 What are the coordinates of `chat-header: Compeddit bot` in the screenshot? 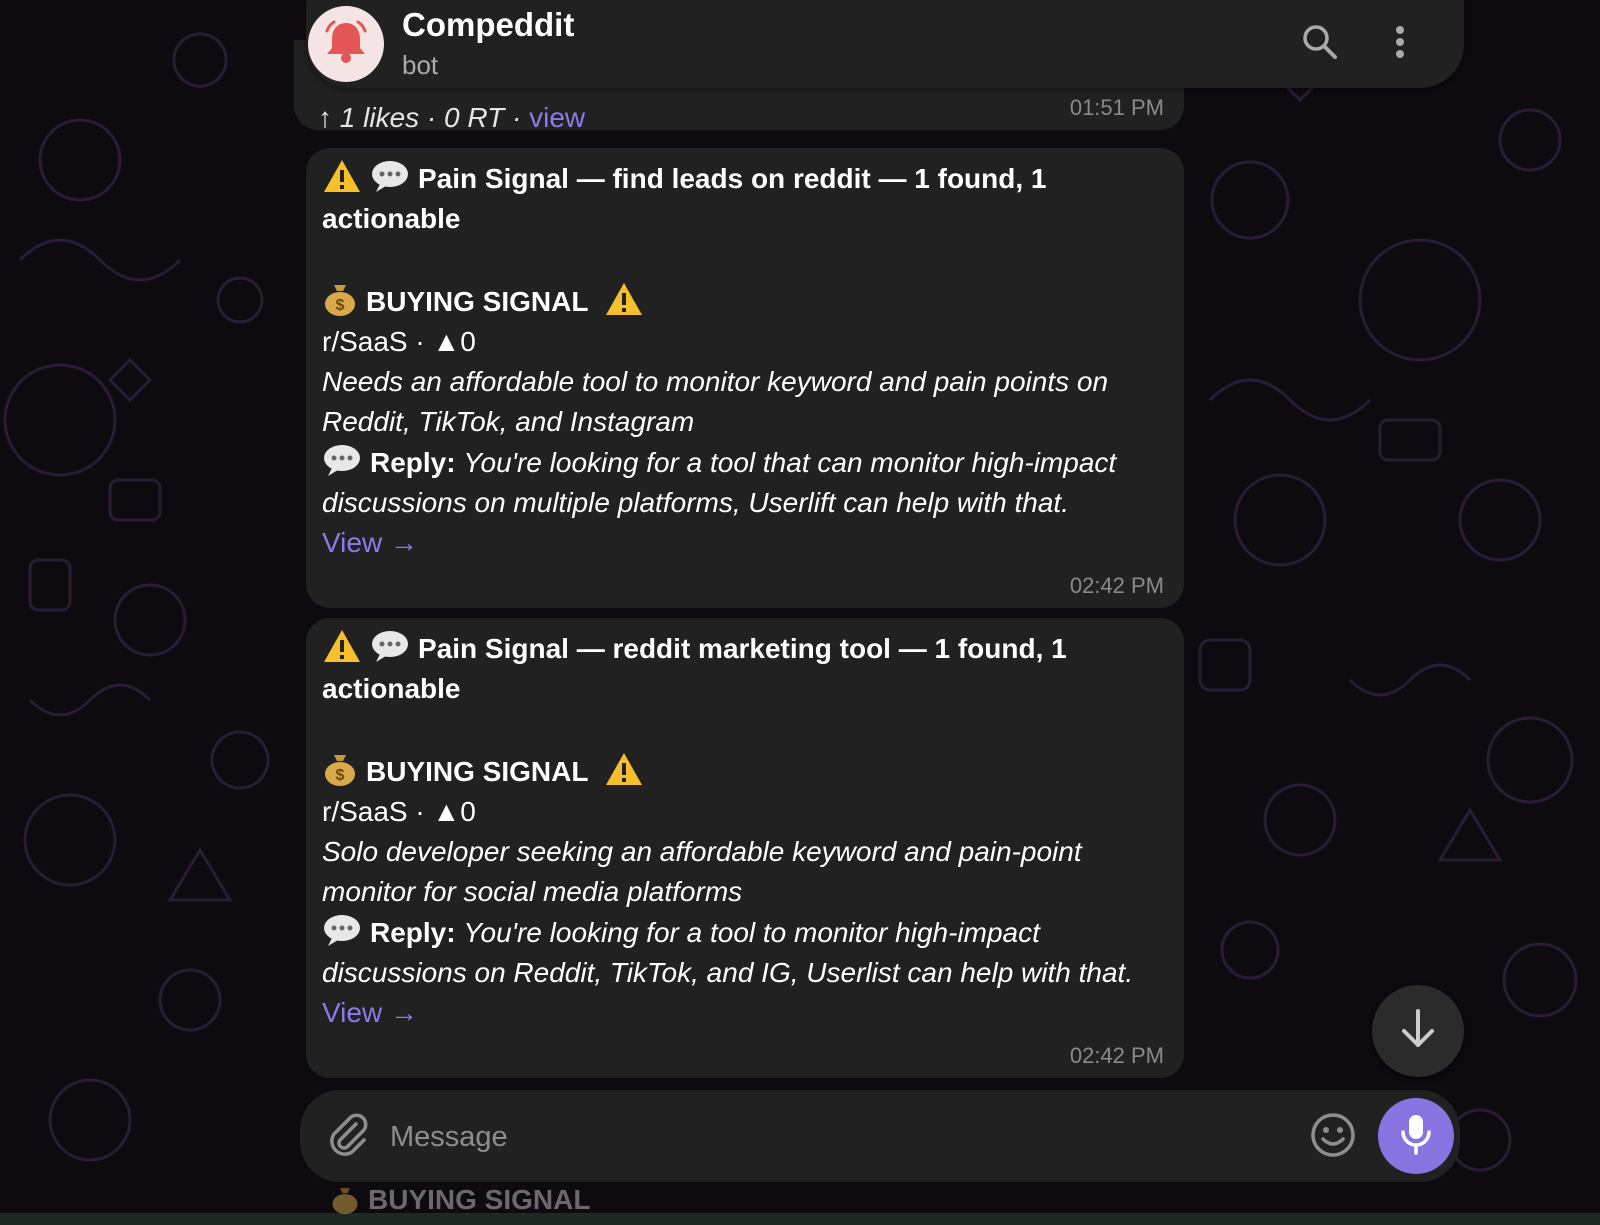 It's located at (885, 44).